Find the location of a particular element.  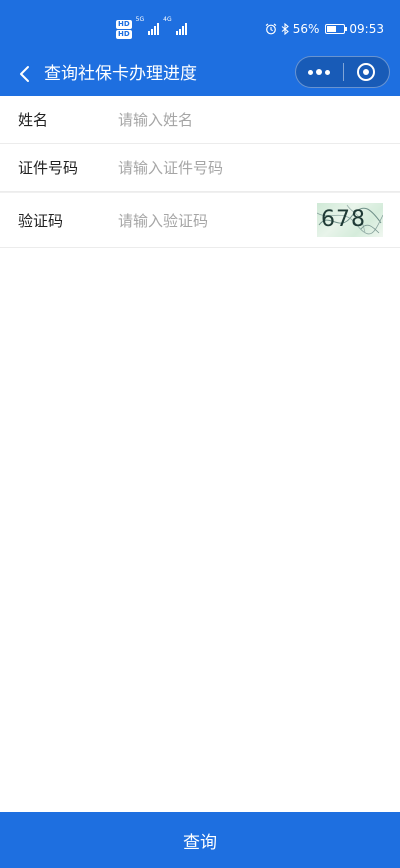

captcha-input is located at coordinates (213, 221).